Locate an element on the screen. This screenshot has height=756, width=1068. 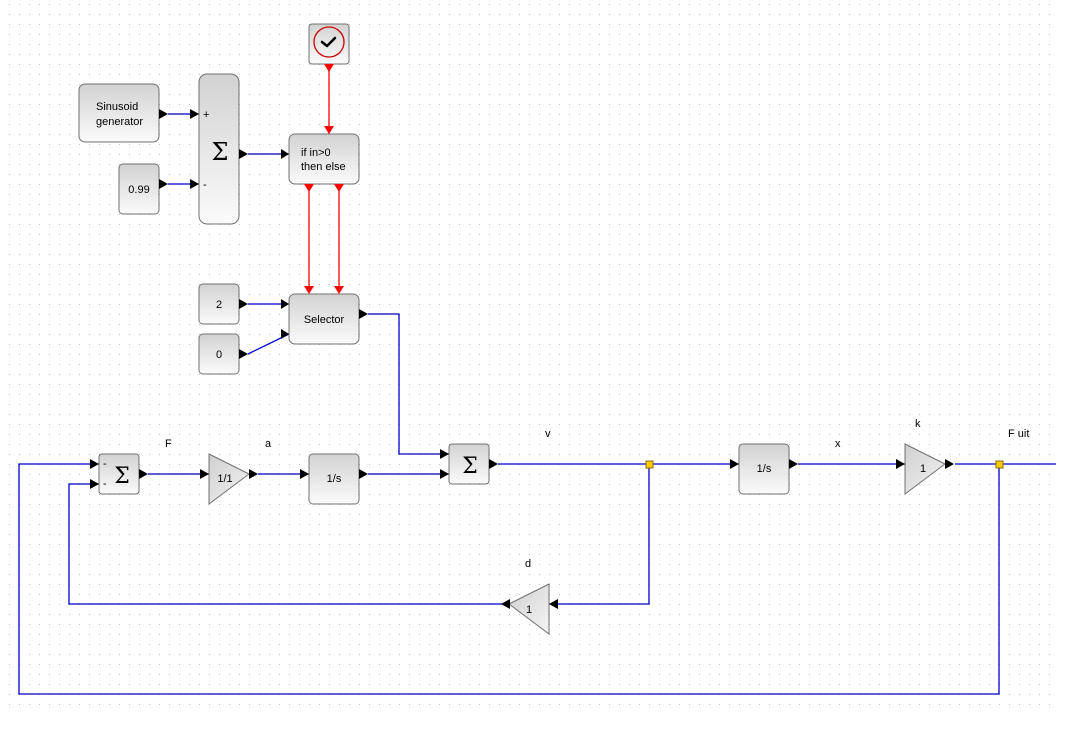
integrator-x-block: 1/s is located at coordinates (764, 469).